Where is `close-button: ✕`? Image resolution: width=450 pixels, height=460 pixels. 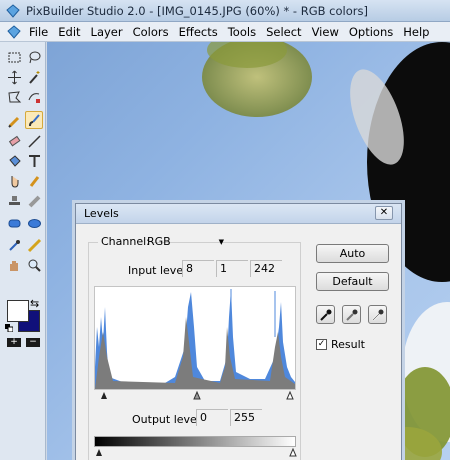
close-button: ✕ is located at coordinates (384, 213).